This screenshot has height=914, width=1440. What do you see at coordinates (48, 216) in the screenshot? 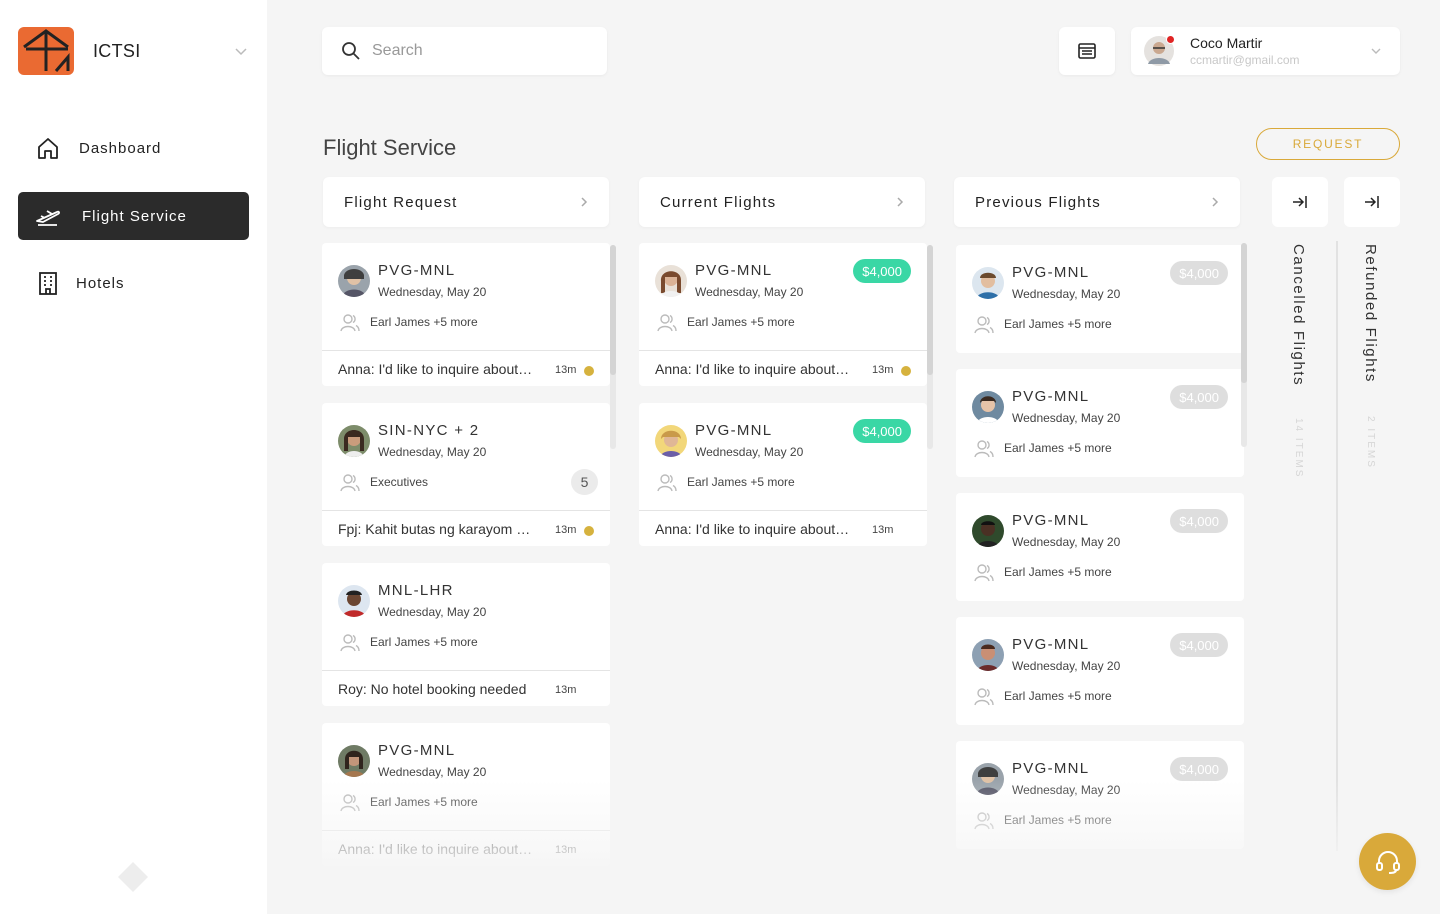
I see `plane-icon` at bounding box center [48, 216].